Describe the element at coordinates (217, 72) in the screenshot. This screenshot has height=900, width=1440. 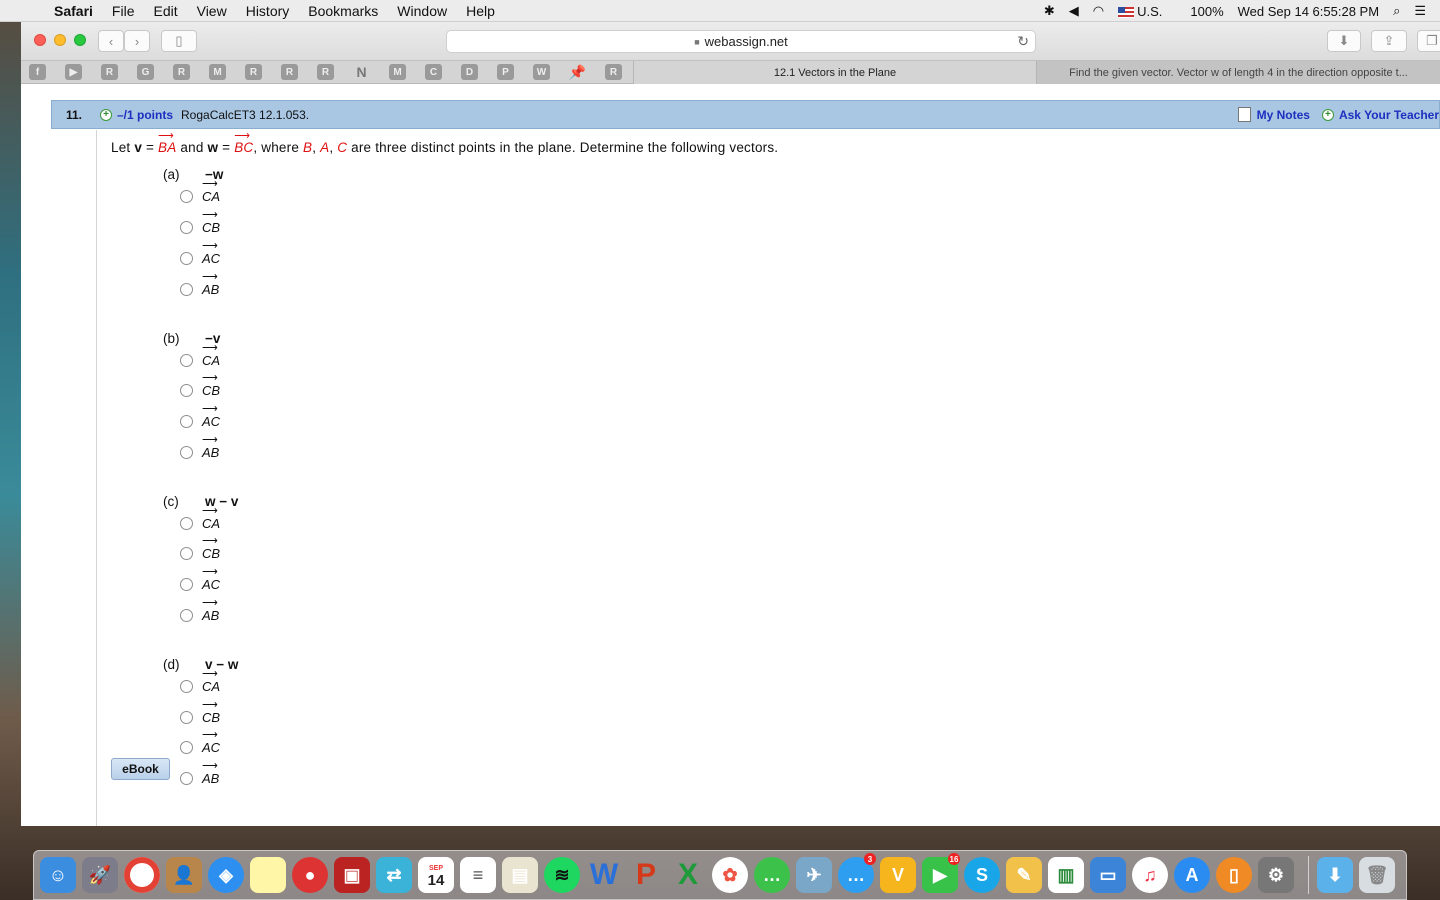
I see `favorite-6: M` at that location.